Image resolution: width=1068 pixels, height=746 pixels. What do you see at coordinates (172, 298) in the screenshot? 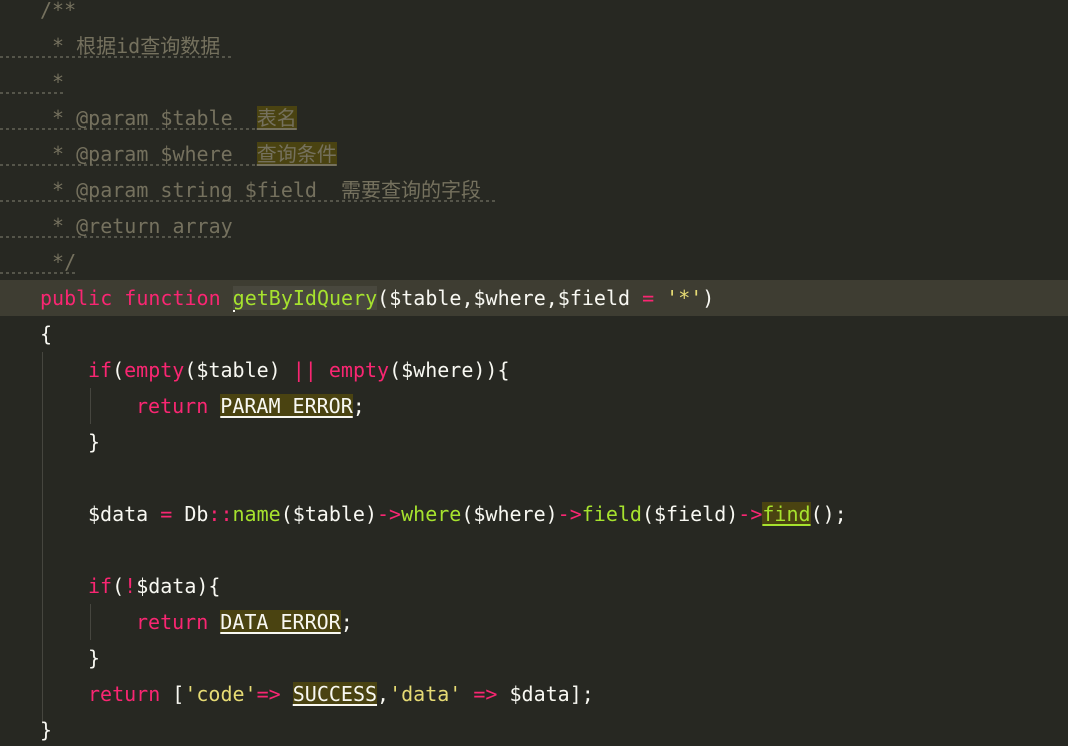
I see `keyword-function: function` at bounding box center [172, 298].